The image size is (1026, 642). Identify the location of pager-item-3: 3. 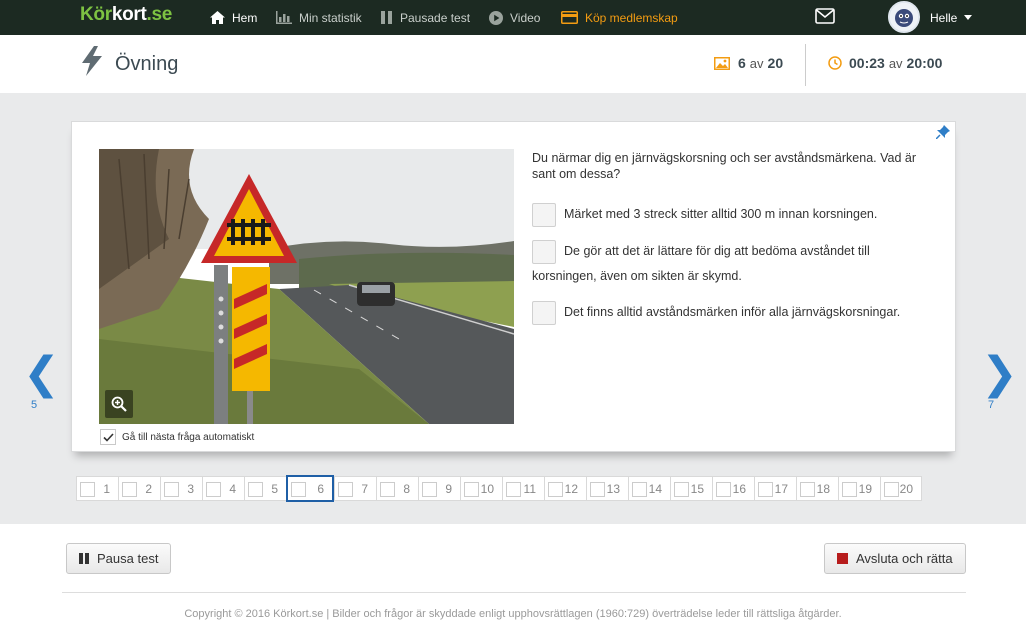
(181, 488).